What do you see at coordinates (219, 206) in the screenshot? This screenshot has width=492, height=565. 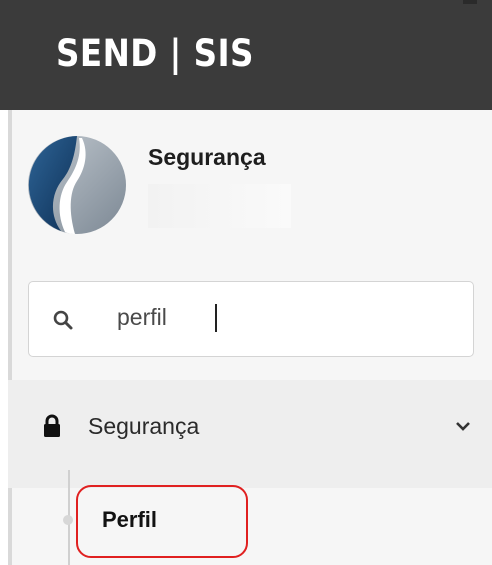 I see `profile-subtitle-blurred` at bounding box center [219, 206].